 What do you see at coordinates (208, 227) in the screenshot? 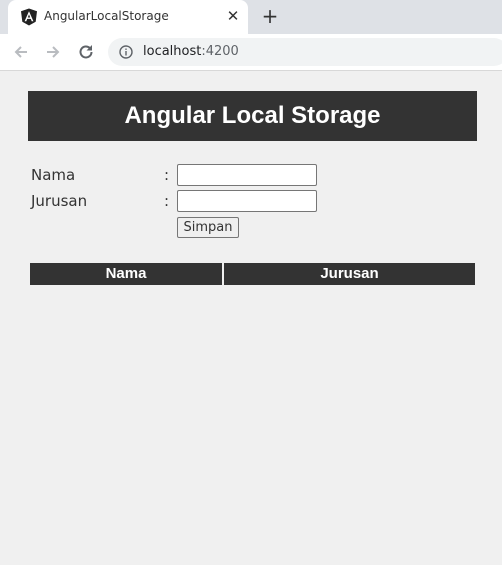
I see `save-button: Simpan` at bounding box center [208, 227].